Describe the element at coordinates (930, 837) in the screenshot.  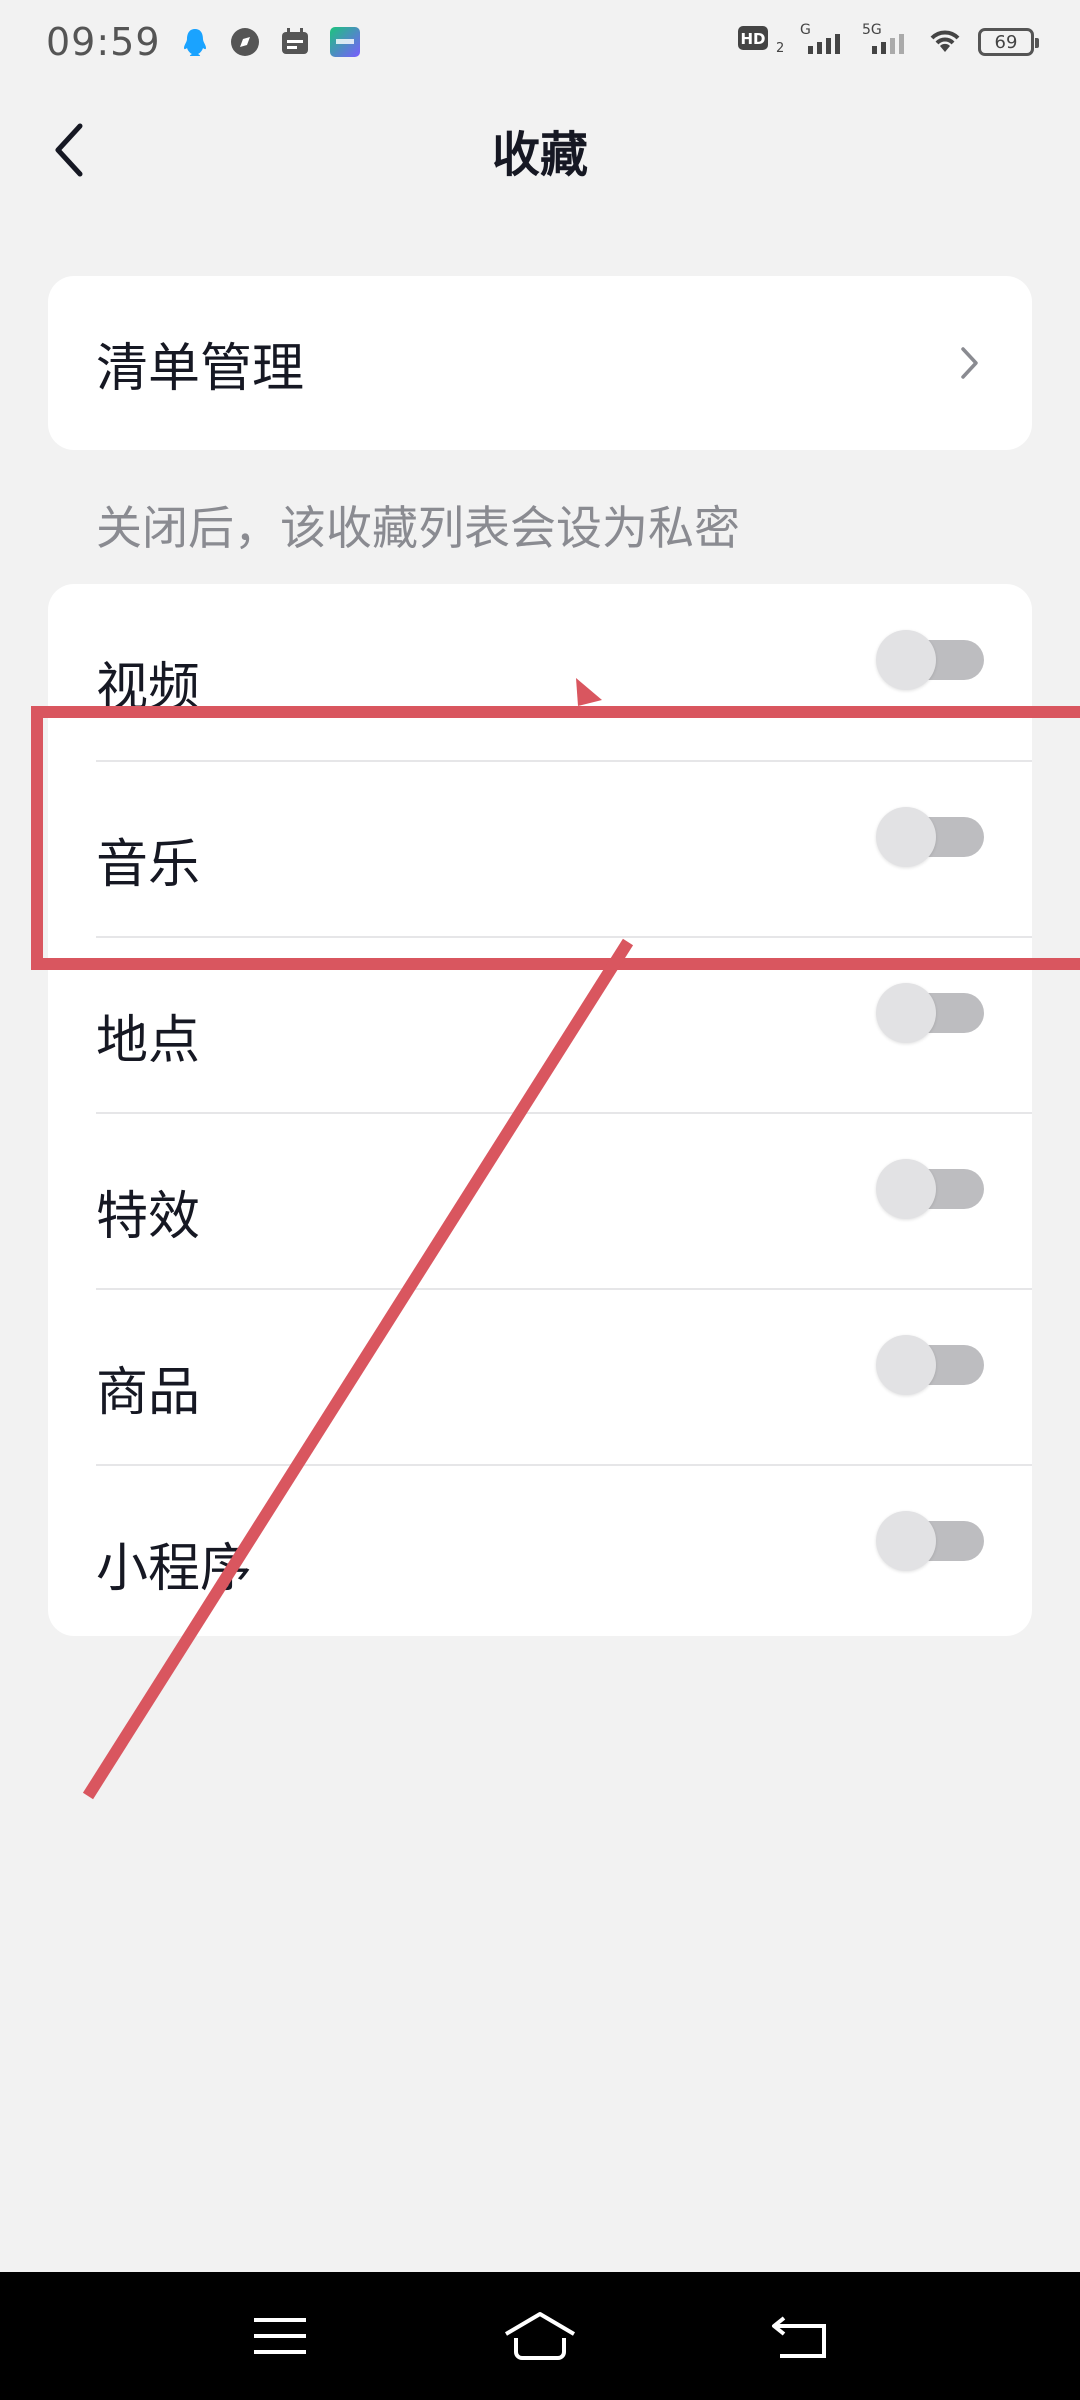
I see `music-toggle` at that location.